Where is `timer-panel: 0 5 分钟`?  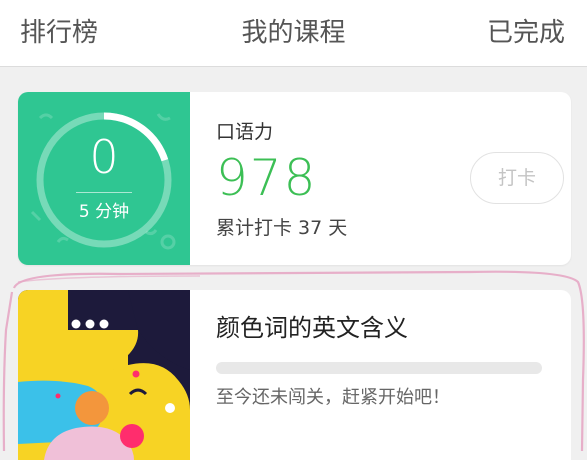
timer-panel: 0 5 分钟 is located at coordinates (104, 178).